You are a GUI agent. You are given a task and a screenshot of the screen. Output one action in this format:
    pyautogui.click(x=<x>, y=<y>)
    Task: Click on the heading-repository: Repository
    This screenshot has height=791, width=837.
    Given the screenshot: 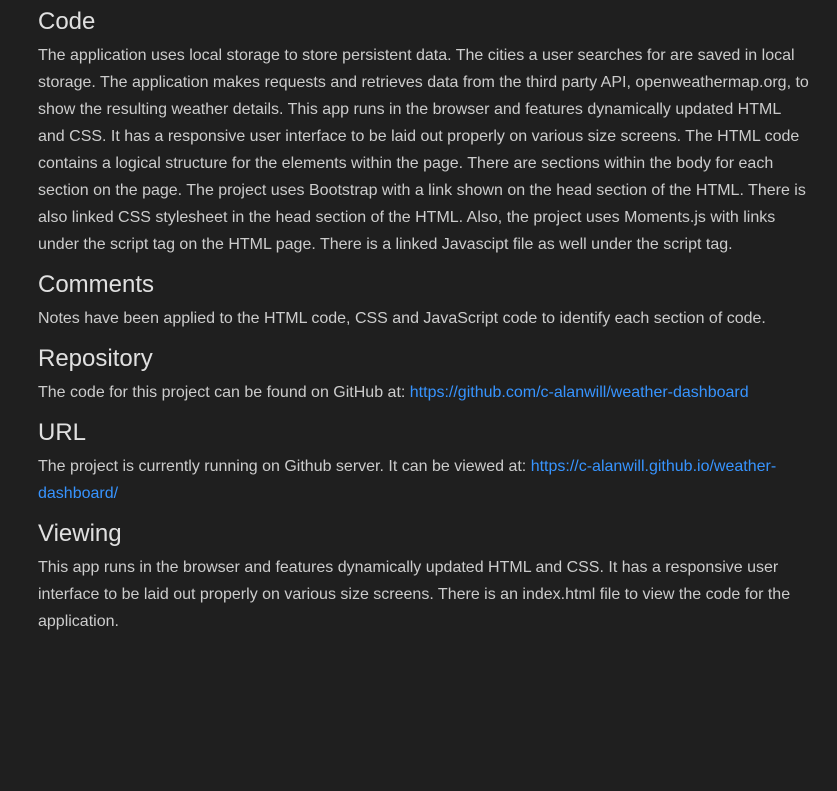 What is the action you would take?
    pyautogui.click(x=95, y=358)
    